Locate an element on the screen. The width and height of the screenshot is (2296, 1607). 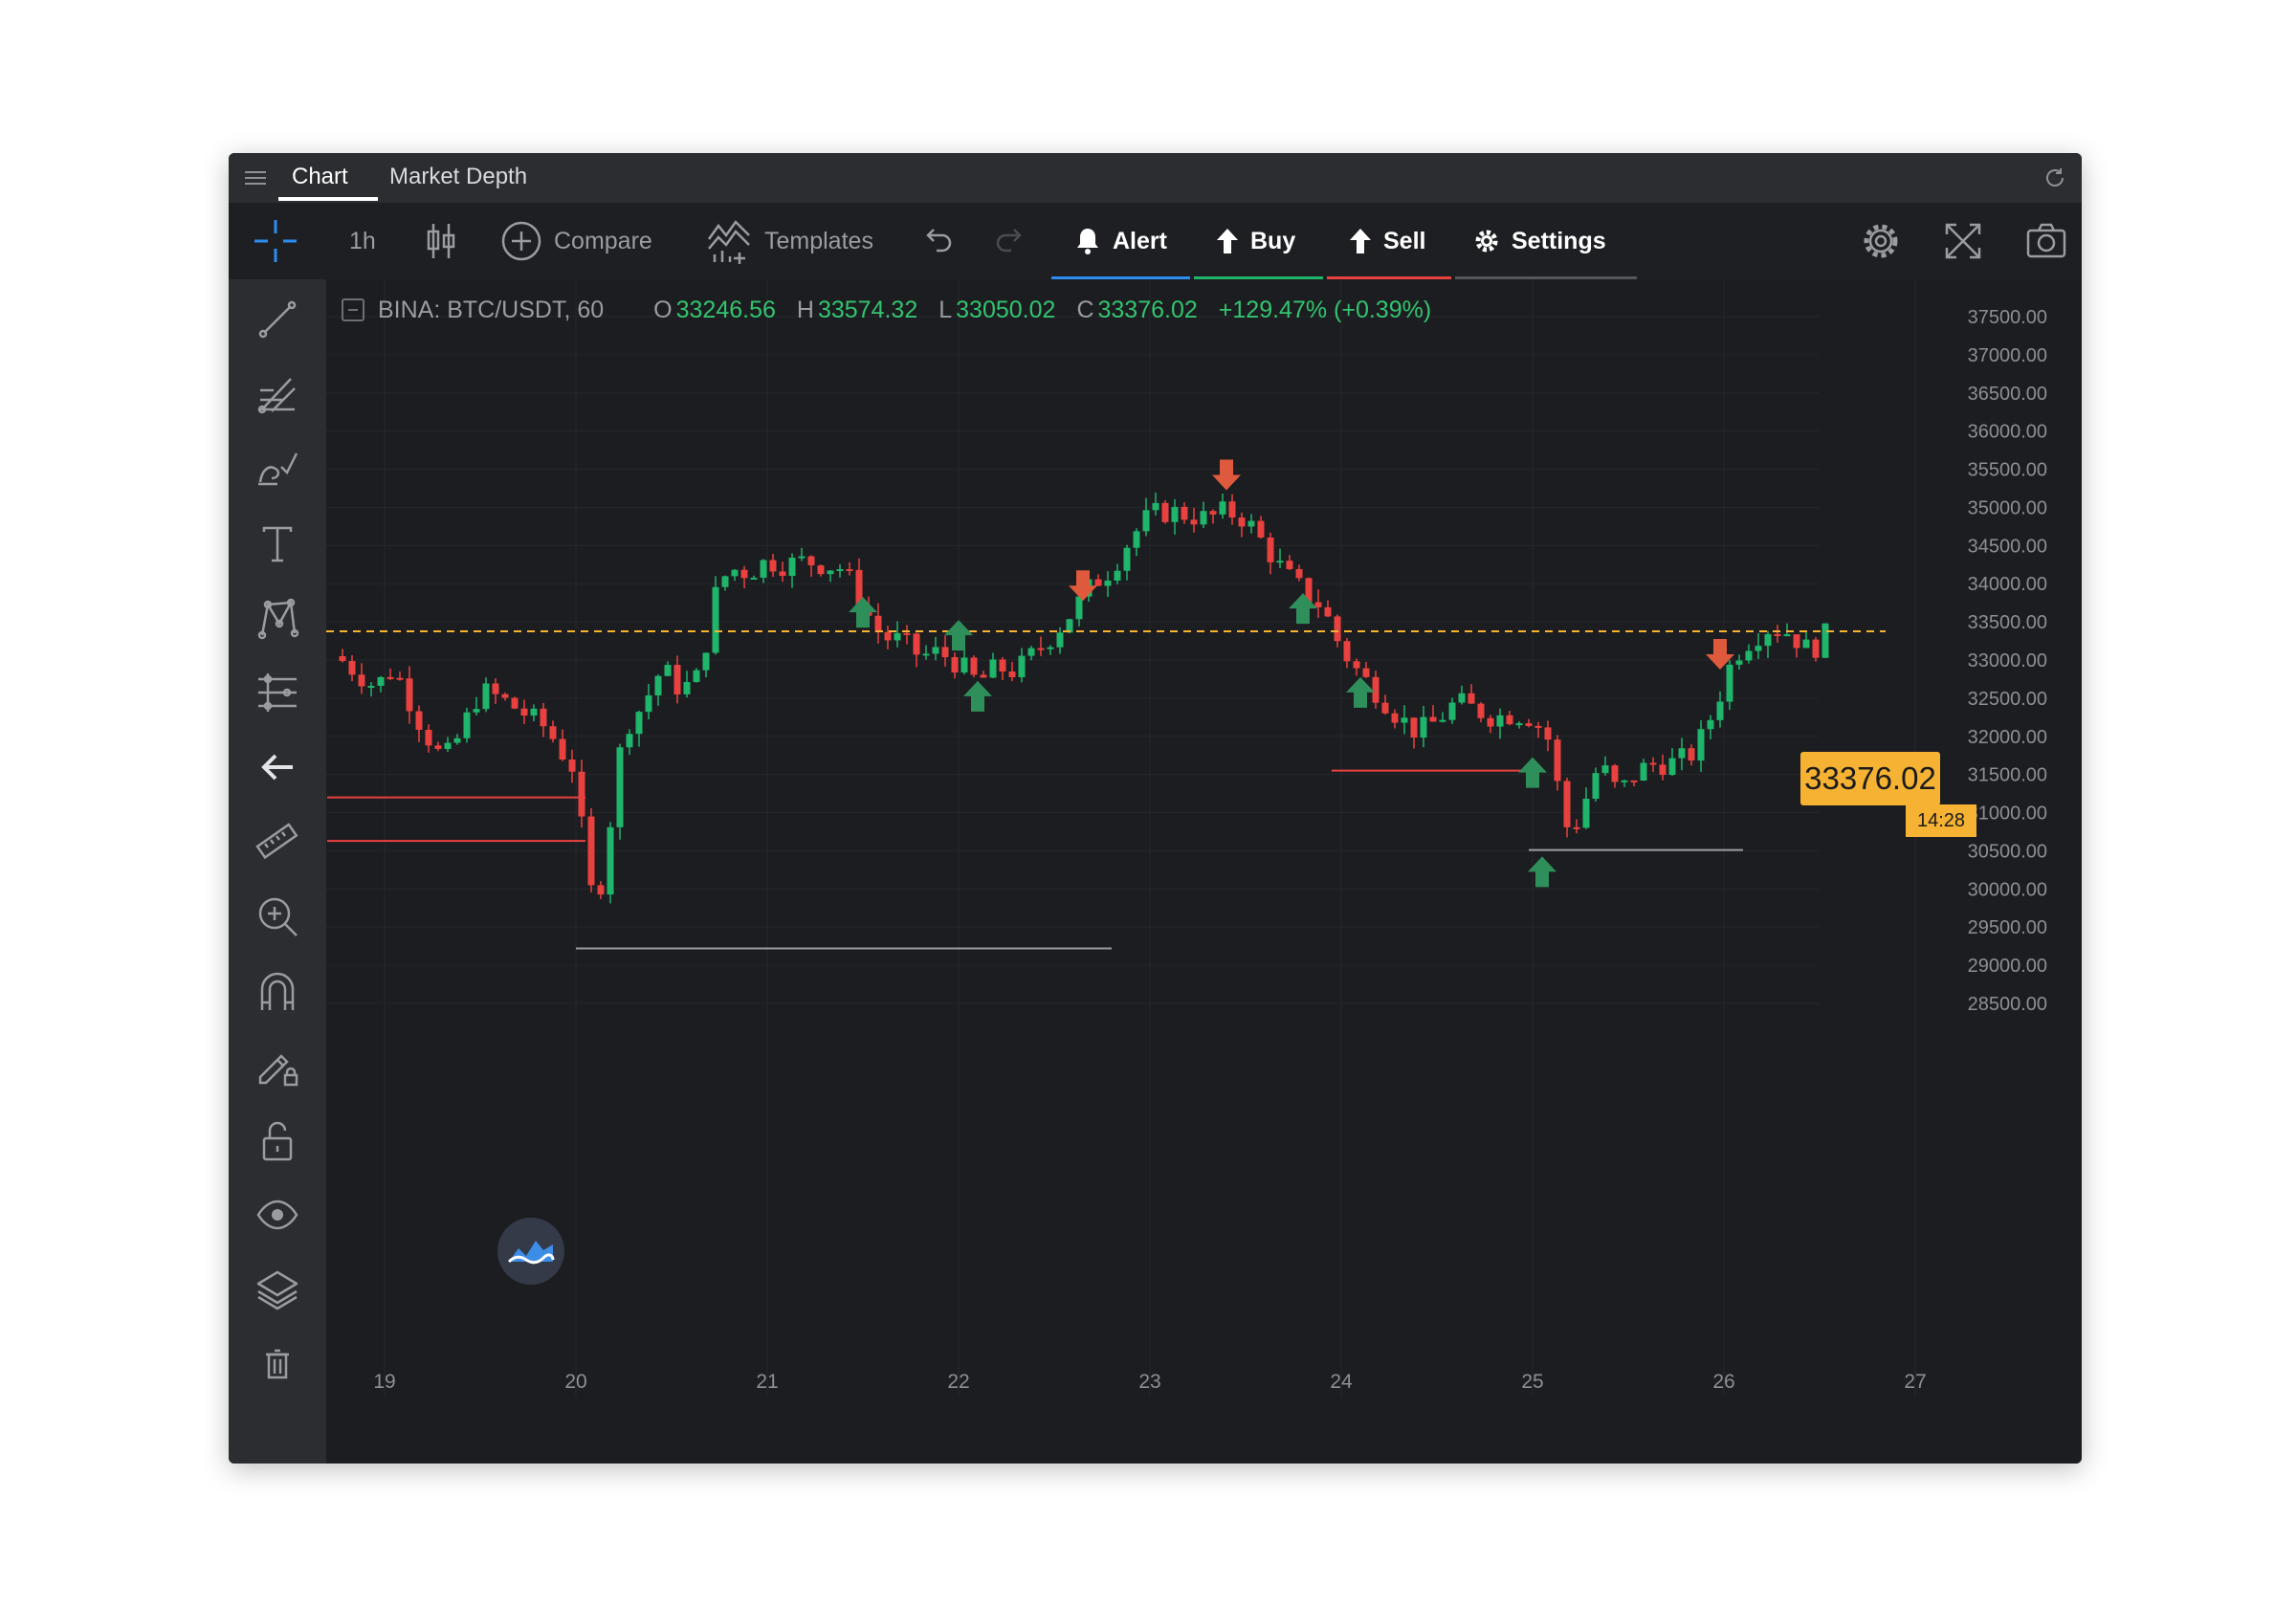
tab-market-depth: Market Depth is located at coordinates (458, 177).